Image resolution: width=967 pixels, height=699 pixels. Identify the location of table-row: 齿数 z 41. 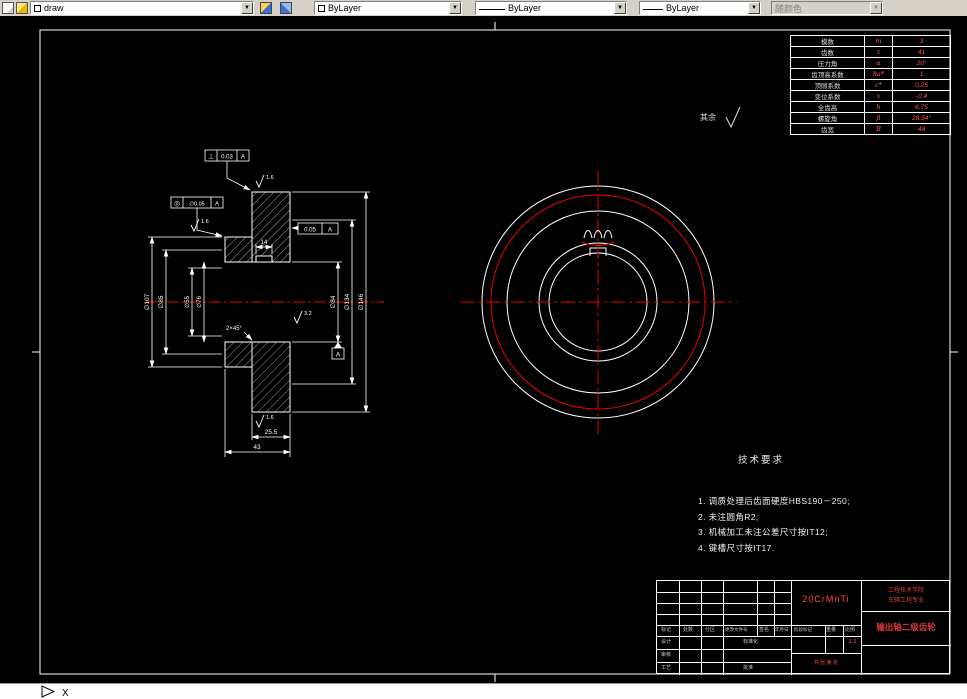
(870, 52).